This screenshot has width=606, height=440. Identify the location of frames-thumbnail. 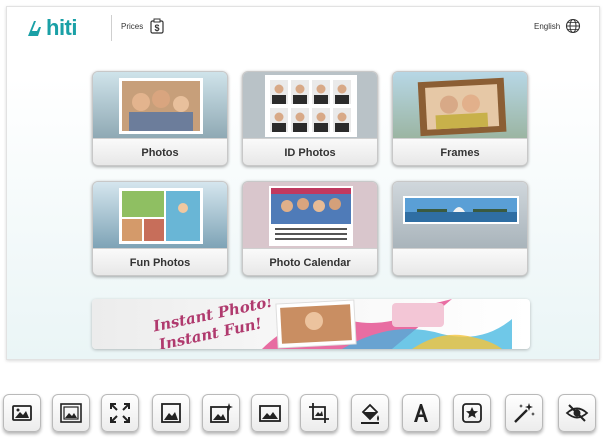
(460, 105).